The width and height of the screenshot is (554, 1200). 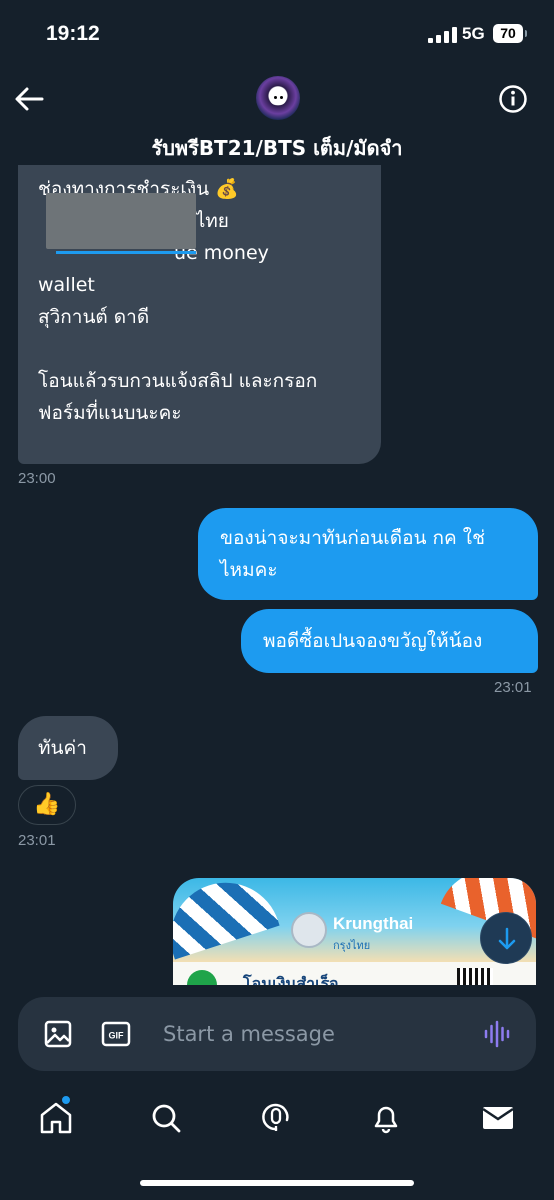 I want to click on conversation-header: รับพรีBT21/BTS เต็ม/มัดจำ, so click(x=277, y=117).